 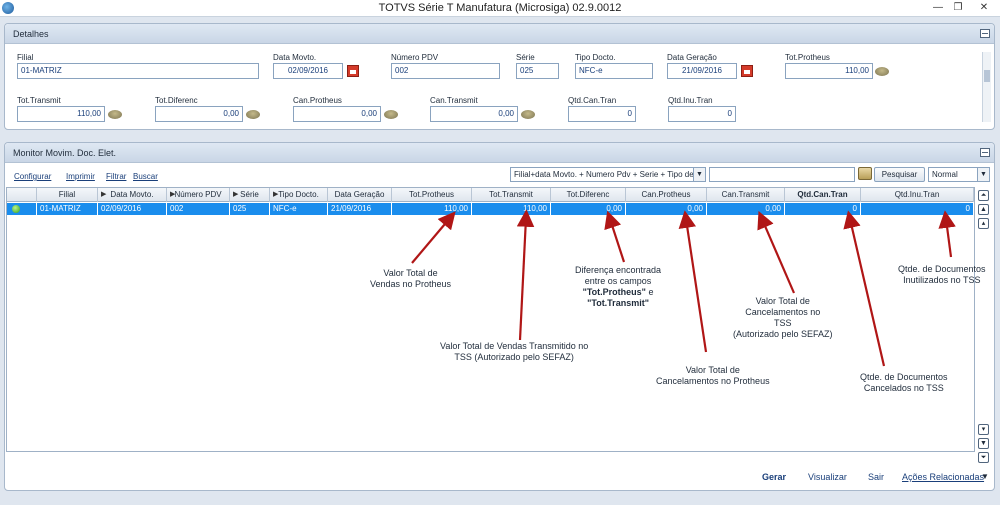 I want to click on annotation-vendas-protheus: Valor Total de Vendas no Protheus, so click(x=410, y=279).